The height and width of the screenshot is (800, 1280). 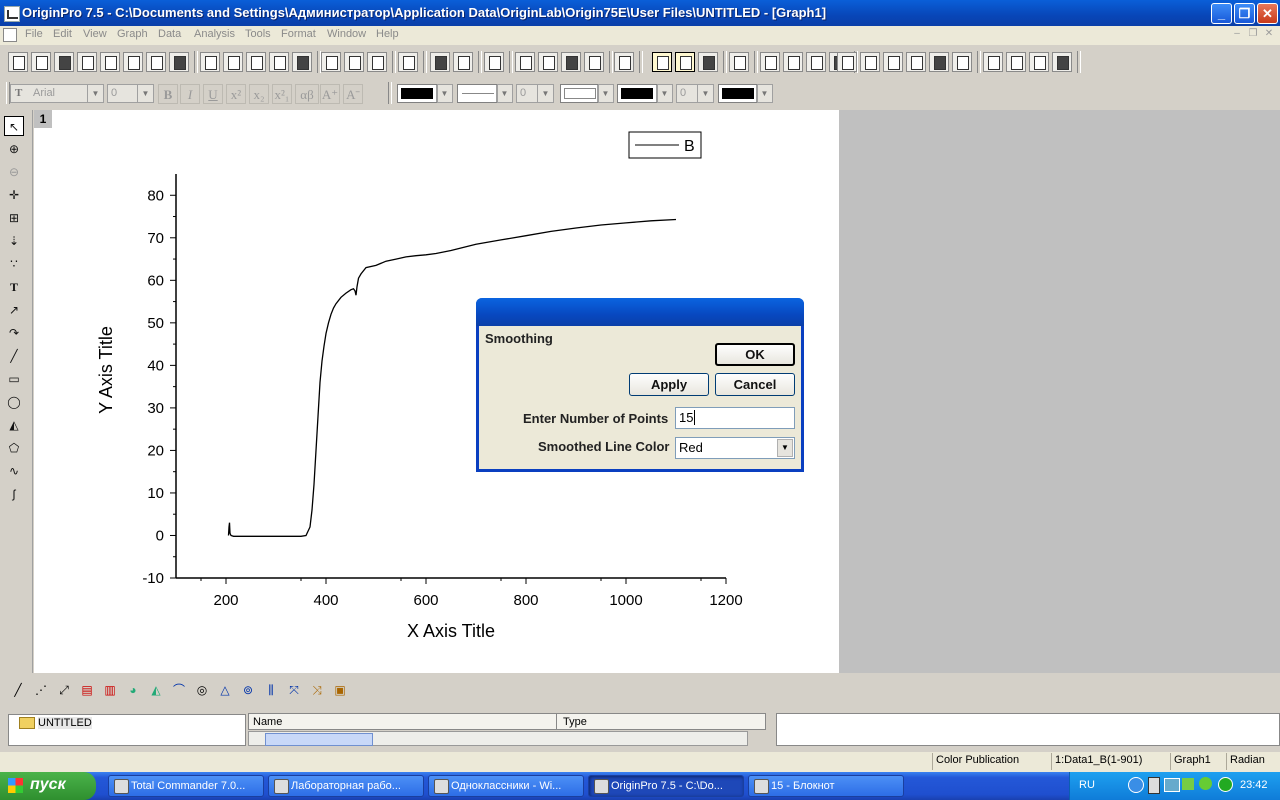 What do you see at coordinates (14, 494) in the screenshot?
I see `spline-tool: ʃ` at bounding box center [14, 494].